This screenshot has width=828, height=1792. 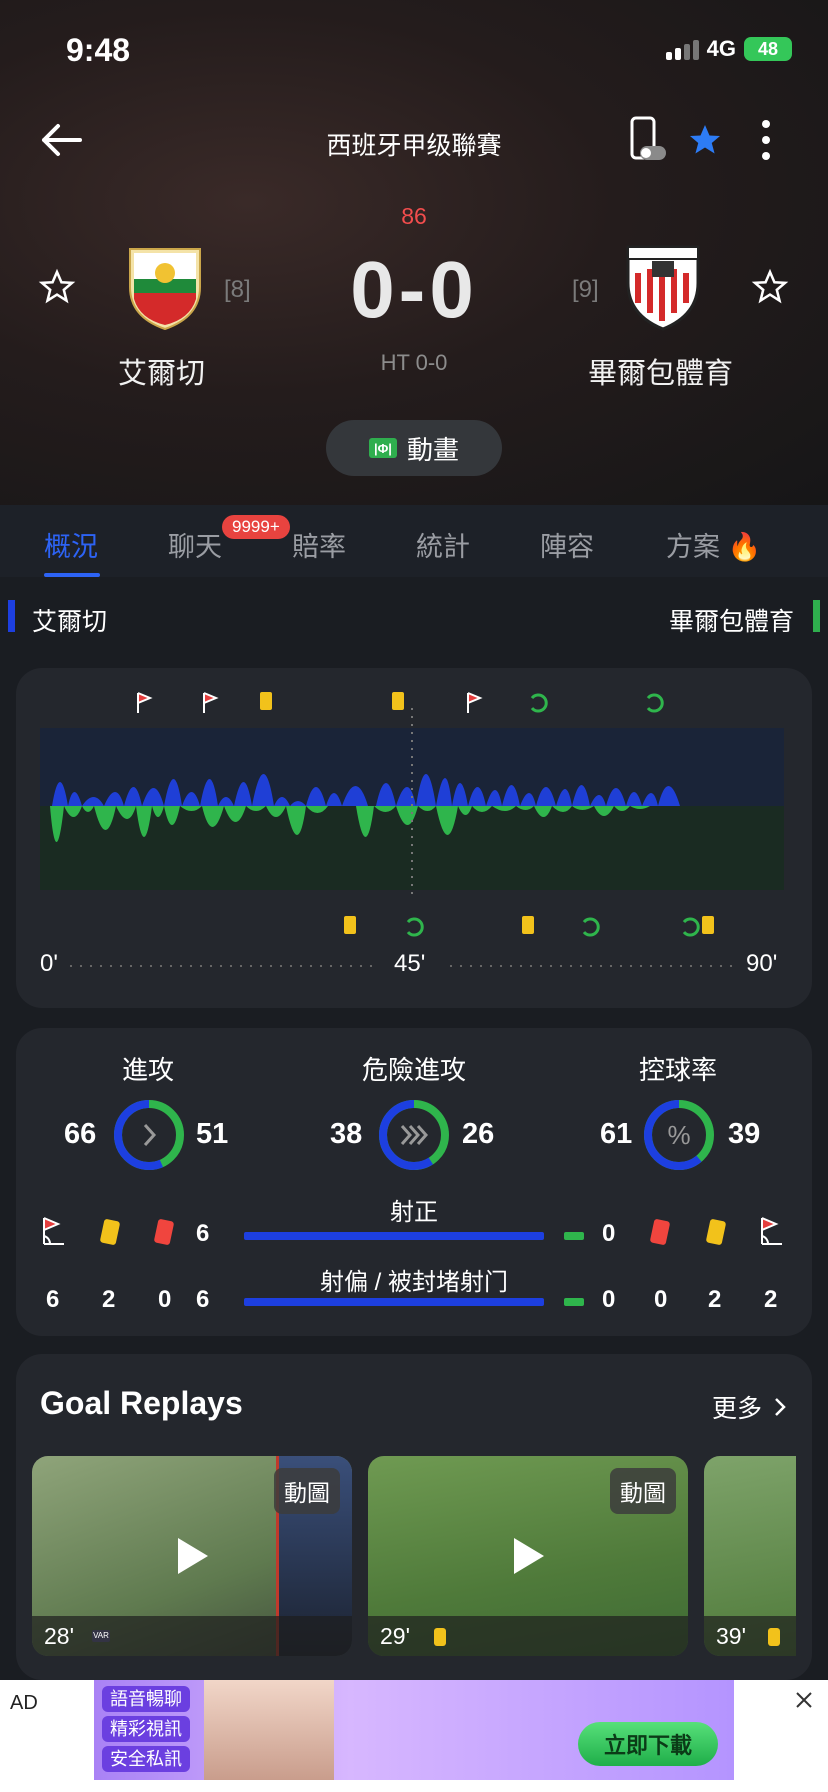 What do you see at coordinates (80, 1134) in the screenshot?
I see `attack-home: 66` at bounding box center [80, 1134].